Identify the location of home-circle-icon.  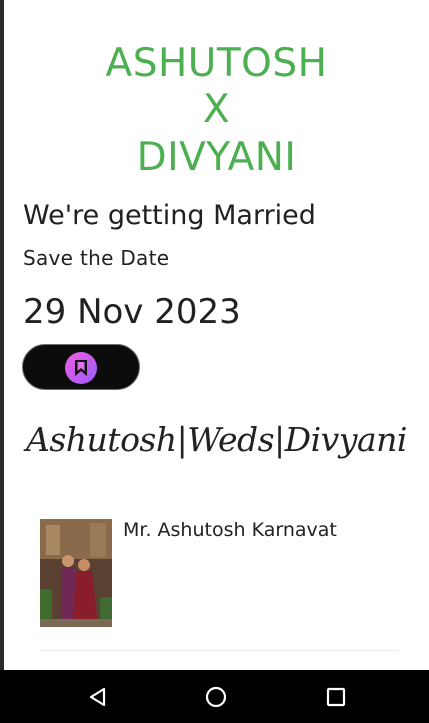
(216, 696).